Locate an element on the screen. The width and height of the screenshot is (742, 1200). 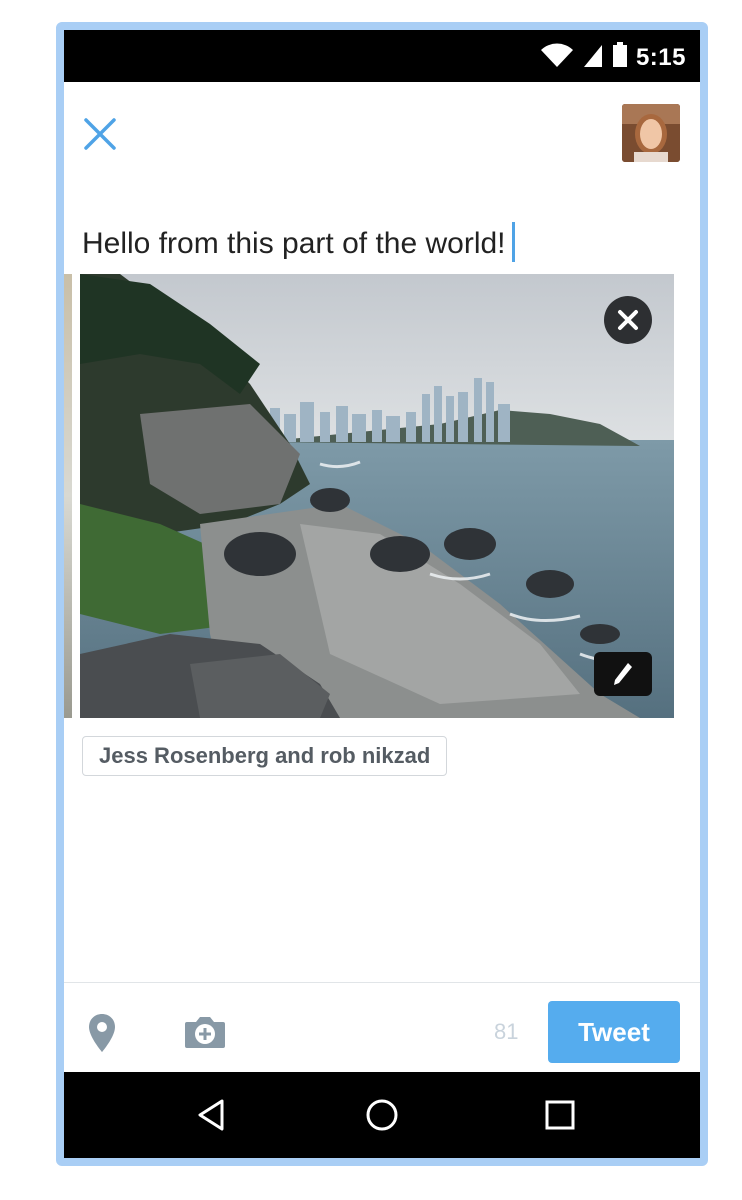
tweet-text-input: Hello from this part of the world! is located at coordinates (298, 242).